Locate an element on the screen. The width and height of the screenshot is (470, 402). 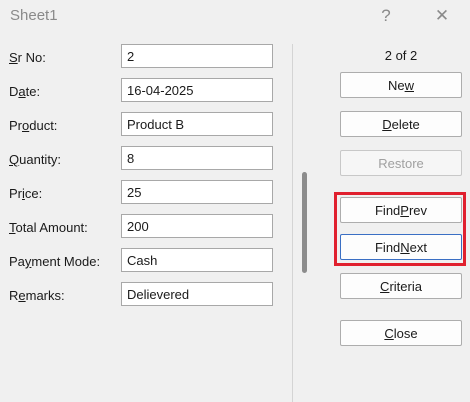
window-title: Sheet1 is located at coordinates (34, 15).